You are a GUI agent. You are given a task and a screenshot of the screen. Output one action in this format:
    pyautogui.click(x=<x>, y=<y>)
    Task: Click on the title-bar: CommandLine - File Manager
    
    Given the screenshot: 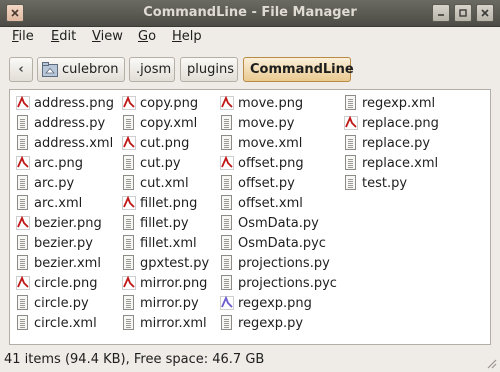 What is the action you would take?
    pyautogui.click(x=250, y=13)
    